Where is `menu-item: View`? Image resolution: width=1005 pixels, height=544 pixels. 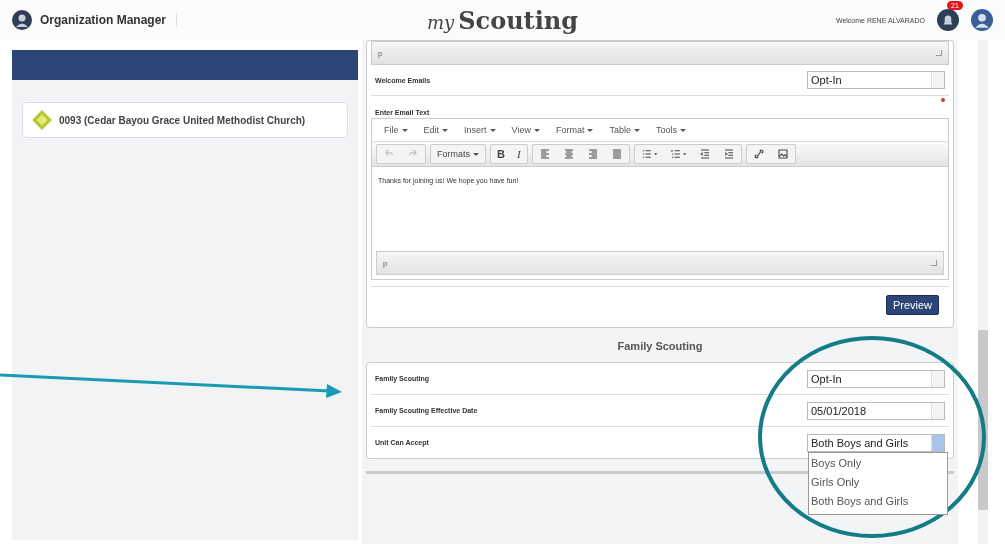
menu-item: View is located at coordinates (525, 130).